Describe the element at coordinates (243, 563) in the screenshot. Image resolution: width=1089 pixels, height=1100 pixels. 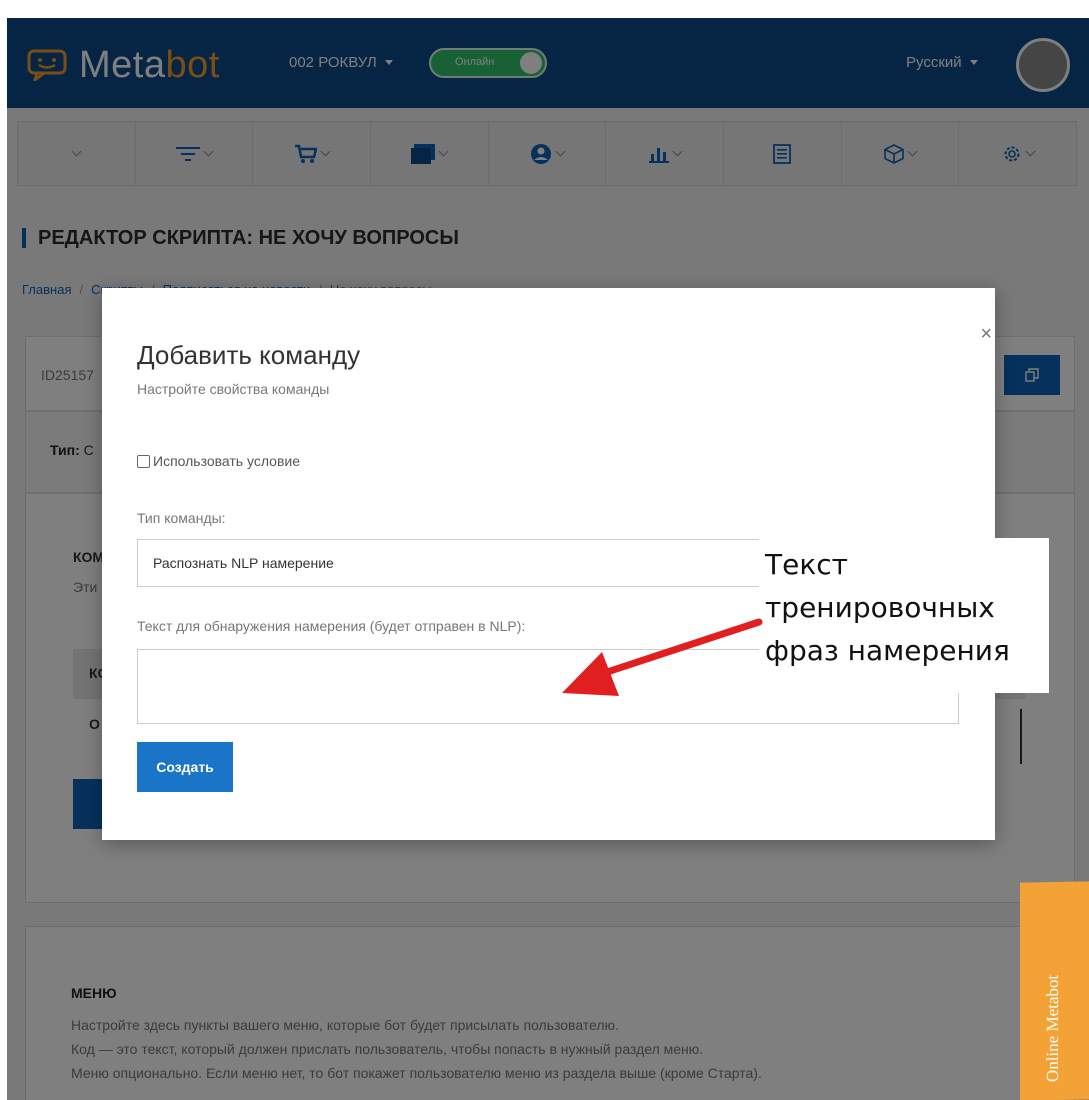
I see `command-type-value: Распознать NLP намерение` at that location.